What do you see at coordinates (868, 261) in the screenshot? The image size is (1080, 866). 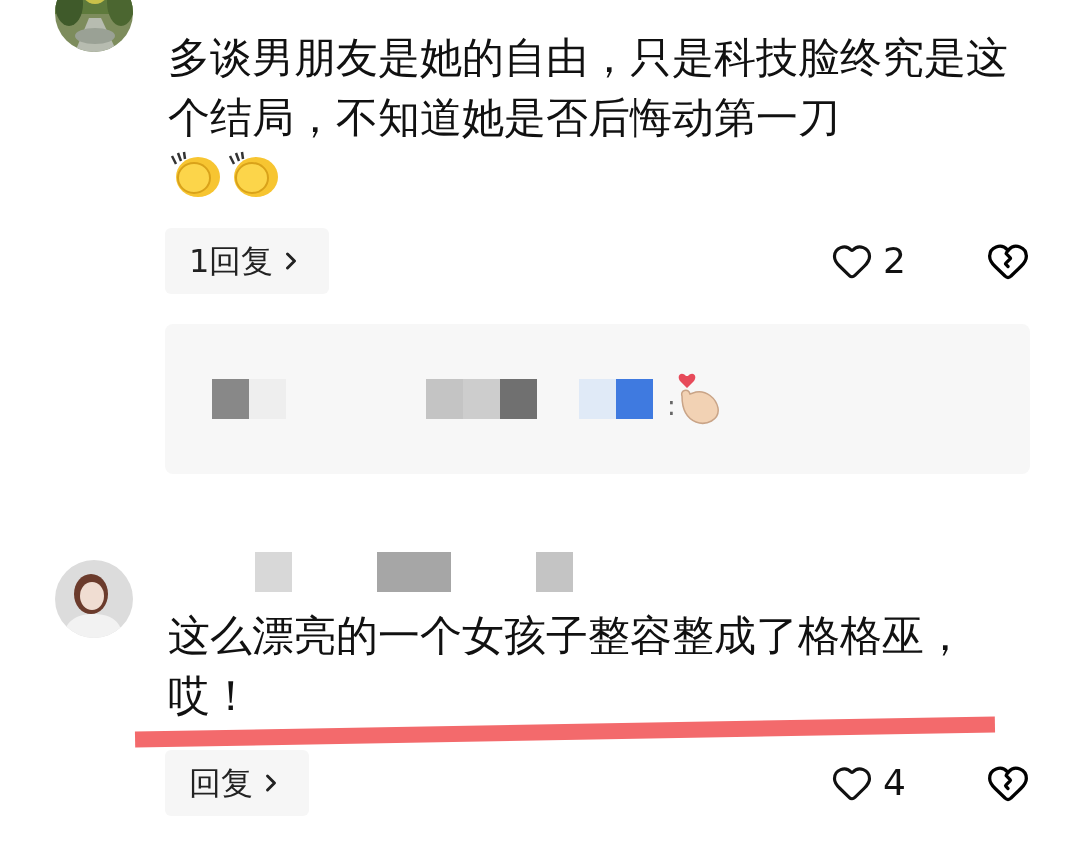 I see `like-button: 2` at bounding box center [868, 261].